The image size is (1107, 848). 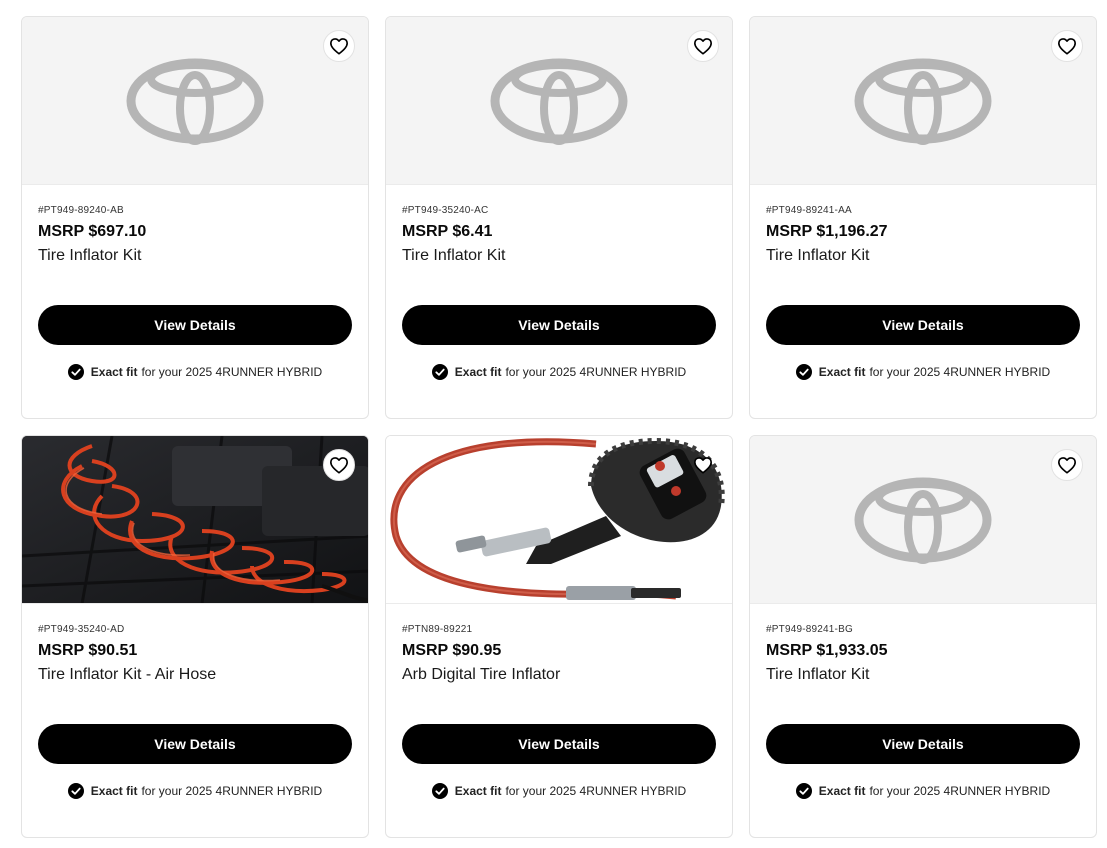 What do you see at coordinates (827, 650) in the screenshot?
I see `product-price: MSRP $1,933.05` at bounding box center [827, 650].